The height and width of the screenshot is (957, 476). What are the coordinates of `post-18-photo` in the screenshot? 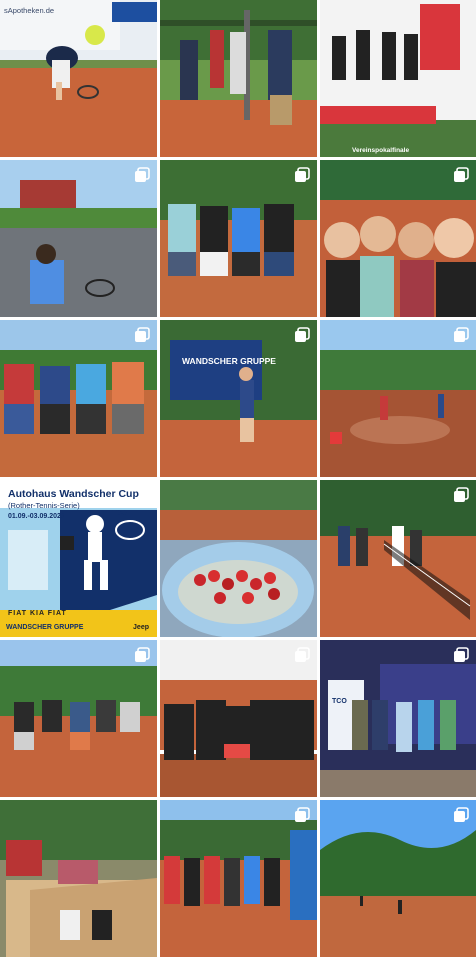 It's located at (398, 878).